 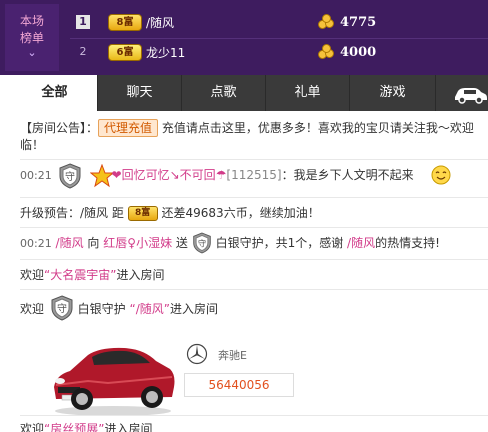 I want to click on welcome-guard-label: 白银守护, so click(x=101, y=309).